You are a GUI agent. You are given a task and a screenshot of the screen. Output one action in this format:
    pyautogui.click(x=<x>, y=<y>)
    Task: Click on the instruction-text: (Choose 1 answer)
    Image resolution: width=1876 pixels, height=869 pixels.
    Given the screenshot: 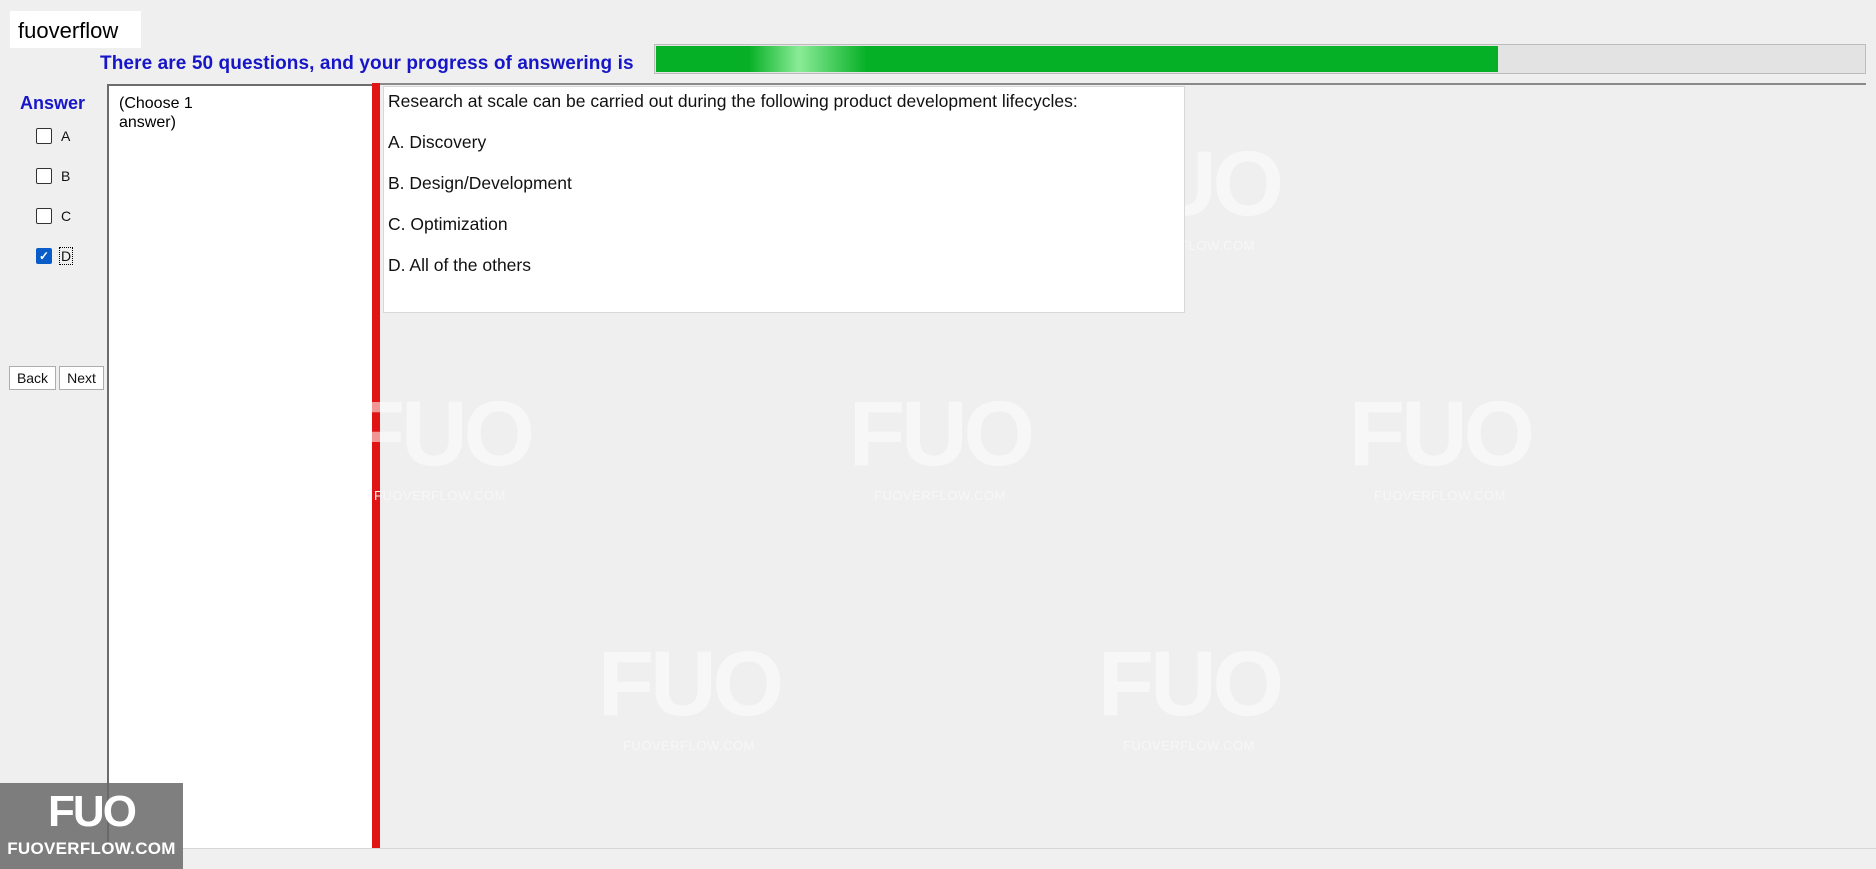 What is the action you would take?
    pyautogui.click(x=156, y=113)
    